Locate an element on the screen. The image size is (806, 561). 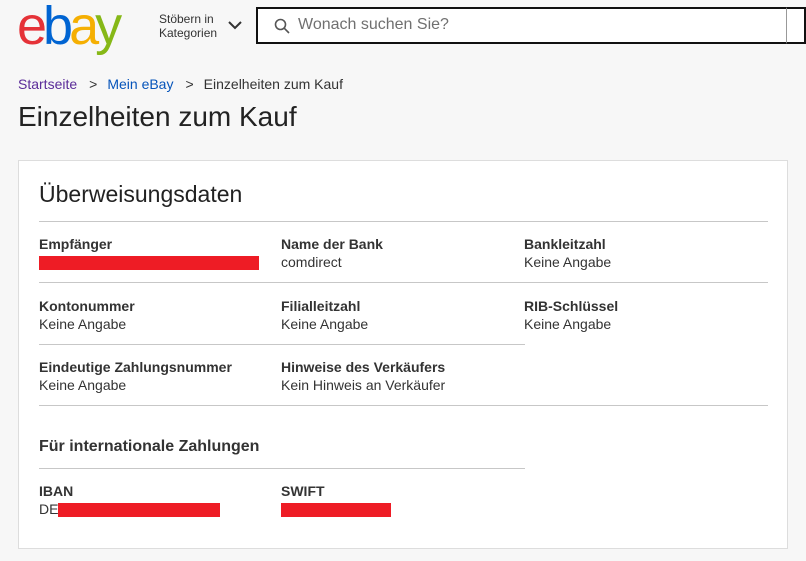
field-swift: SWIFT is located at coordinates (336, 500).